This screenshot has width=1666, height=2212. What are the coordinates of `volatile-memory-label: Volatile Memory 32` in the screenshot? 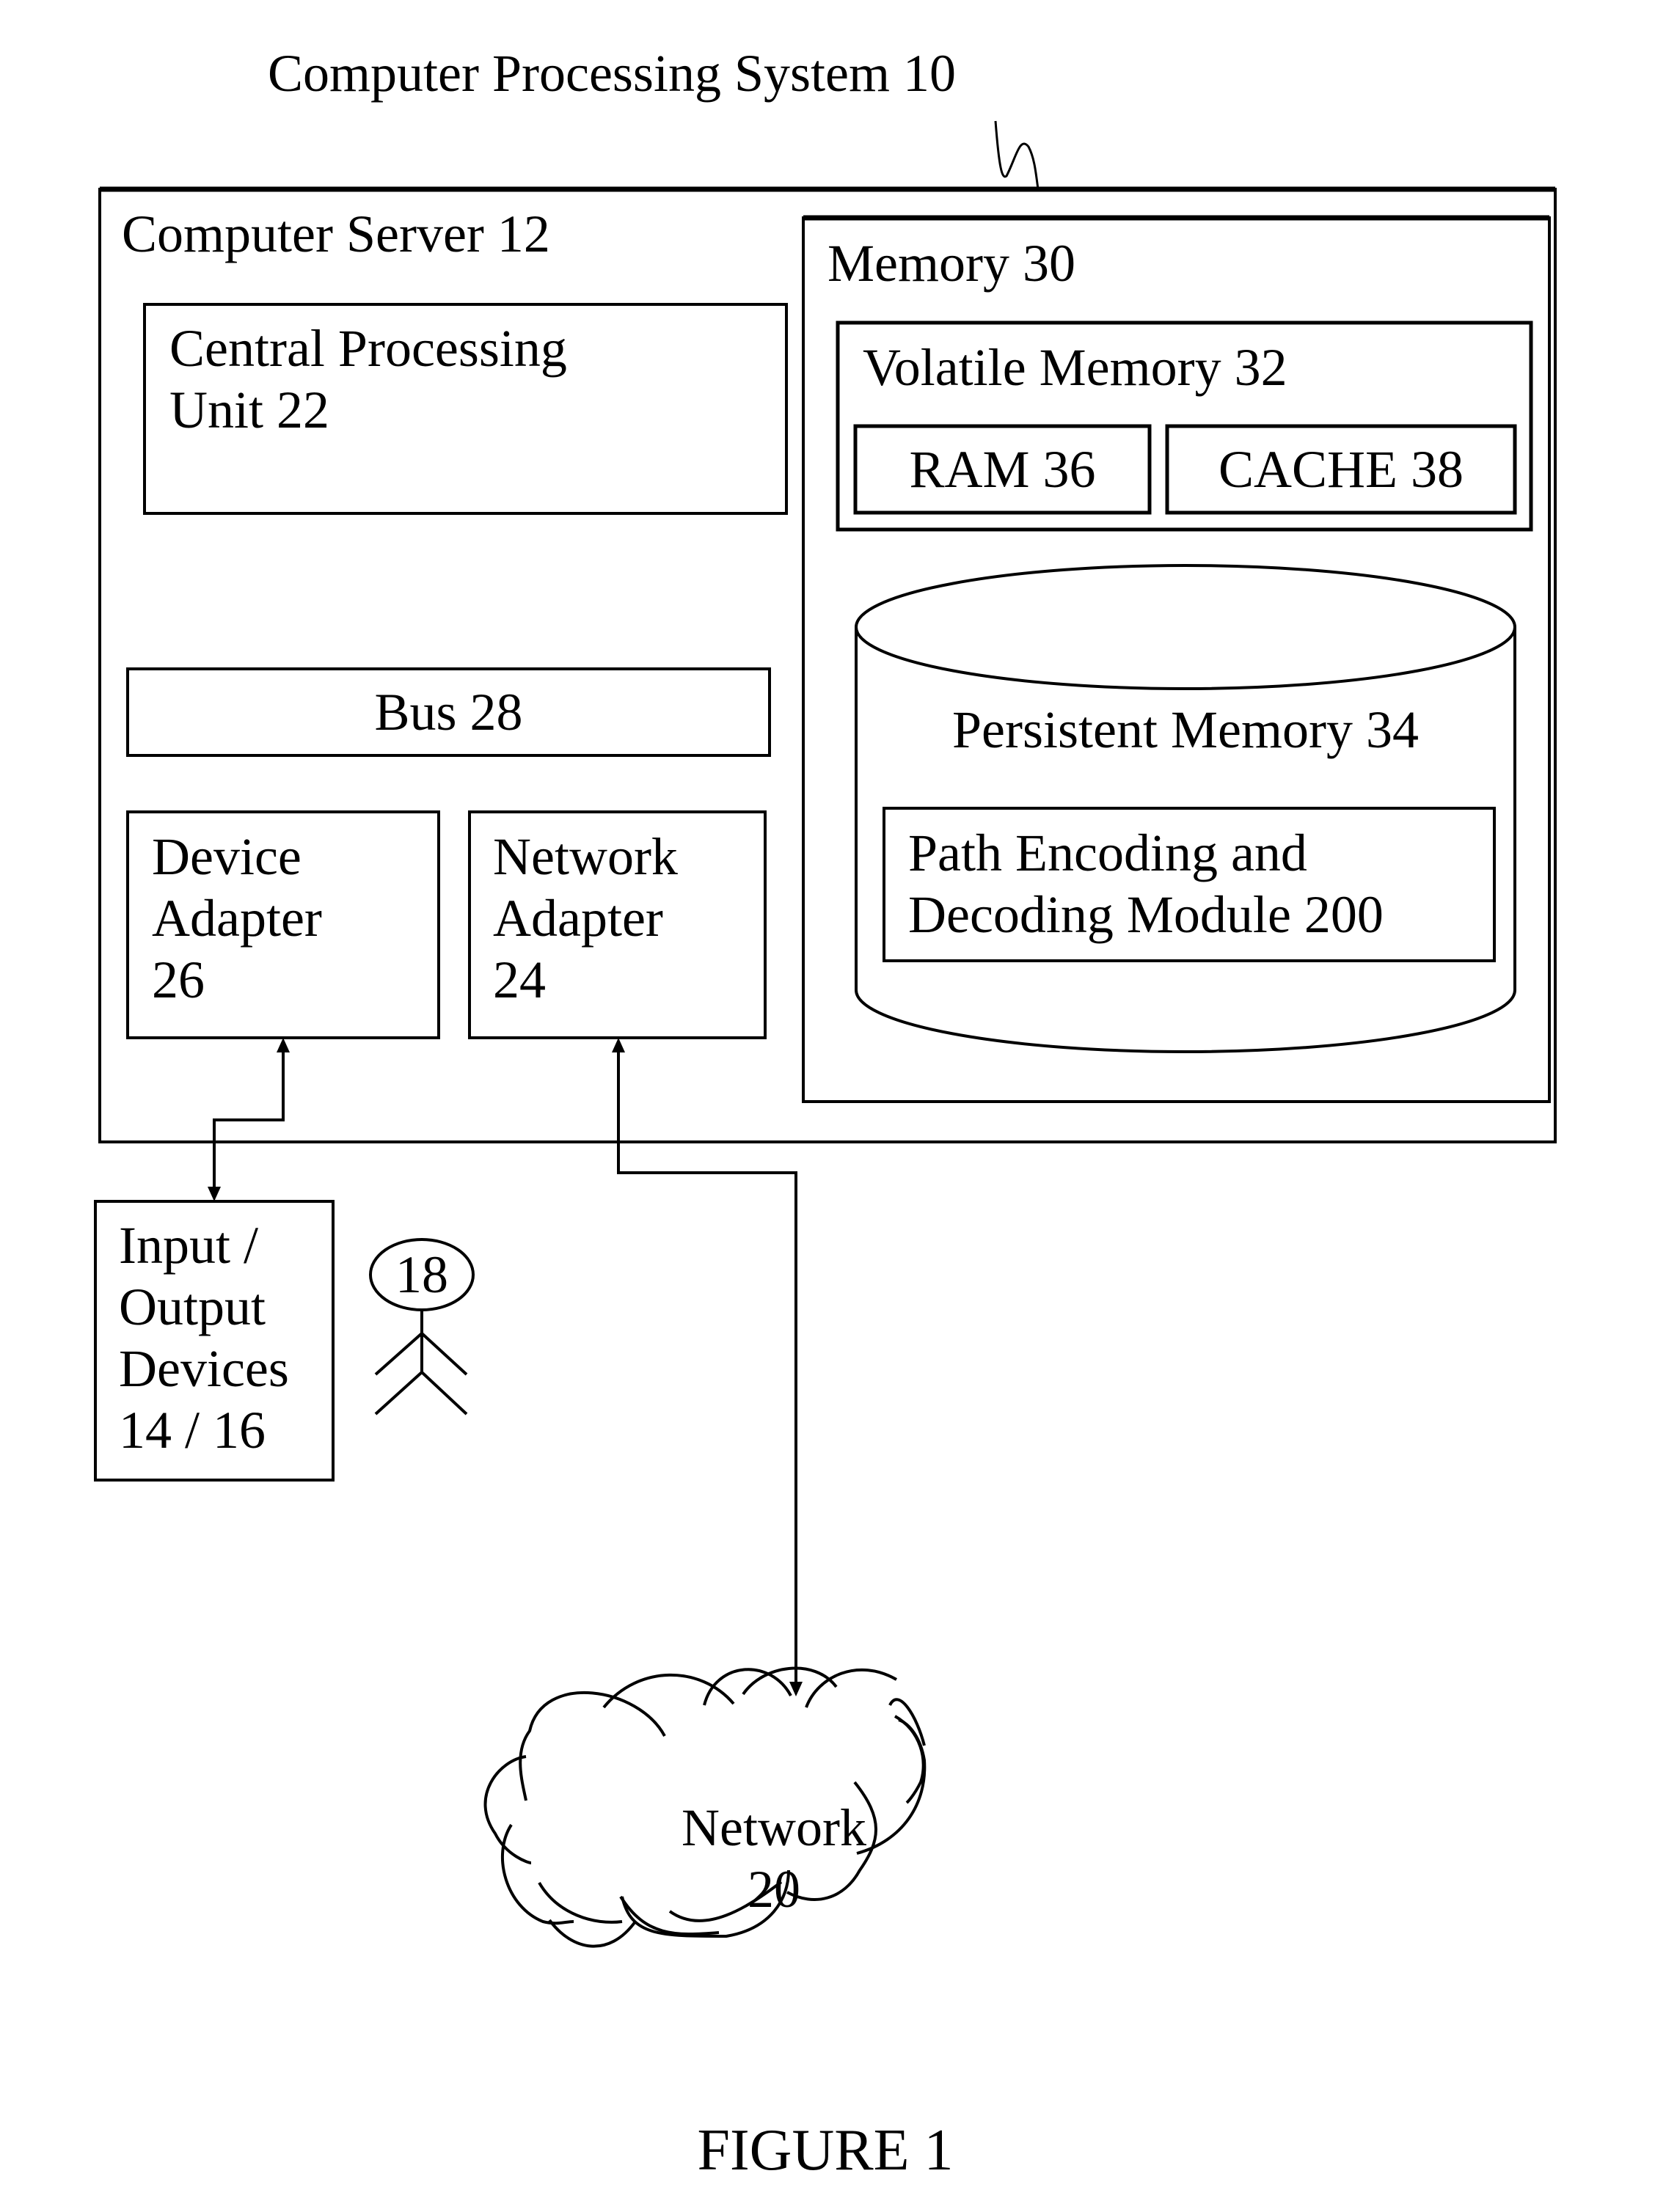 It's located at (1075, 367).